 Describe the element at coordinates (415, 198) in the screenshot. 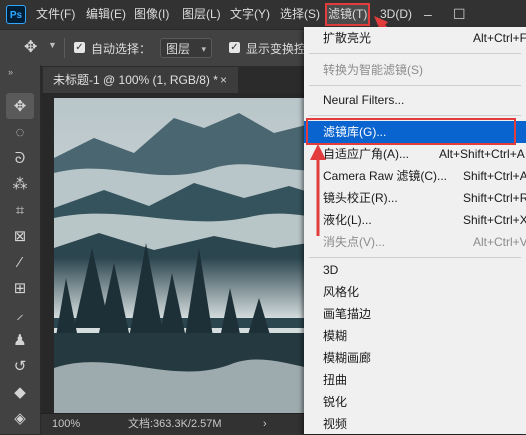

I see `menu-item-lens-correction: 镜头校正(R)... Shift+Ctrl+R` at that location.